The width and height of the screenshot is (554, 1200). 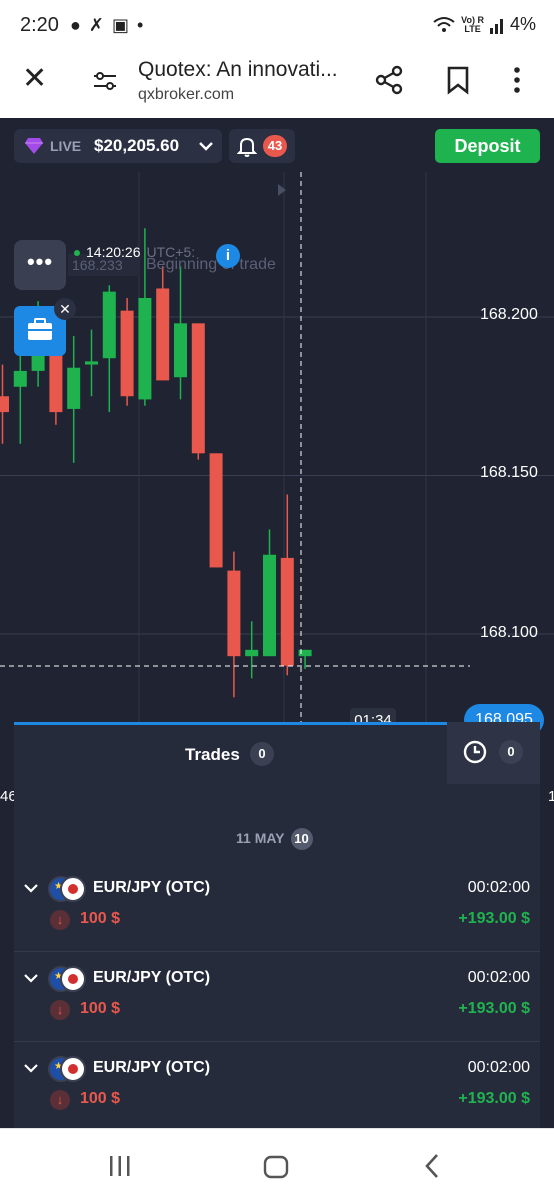 I want to click on bookmark-icon, so click(x=458, y=80).